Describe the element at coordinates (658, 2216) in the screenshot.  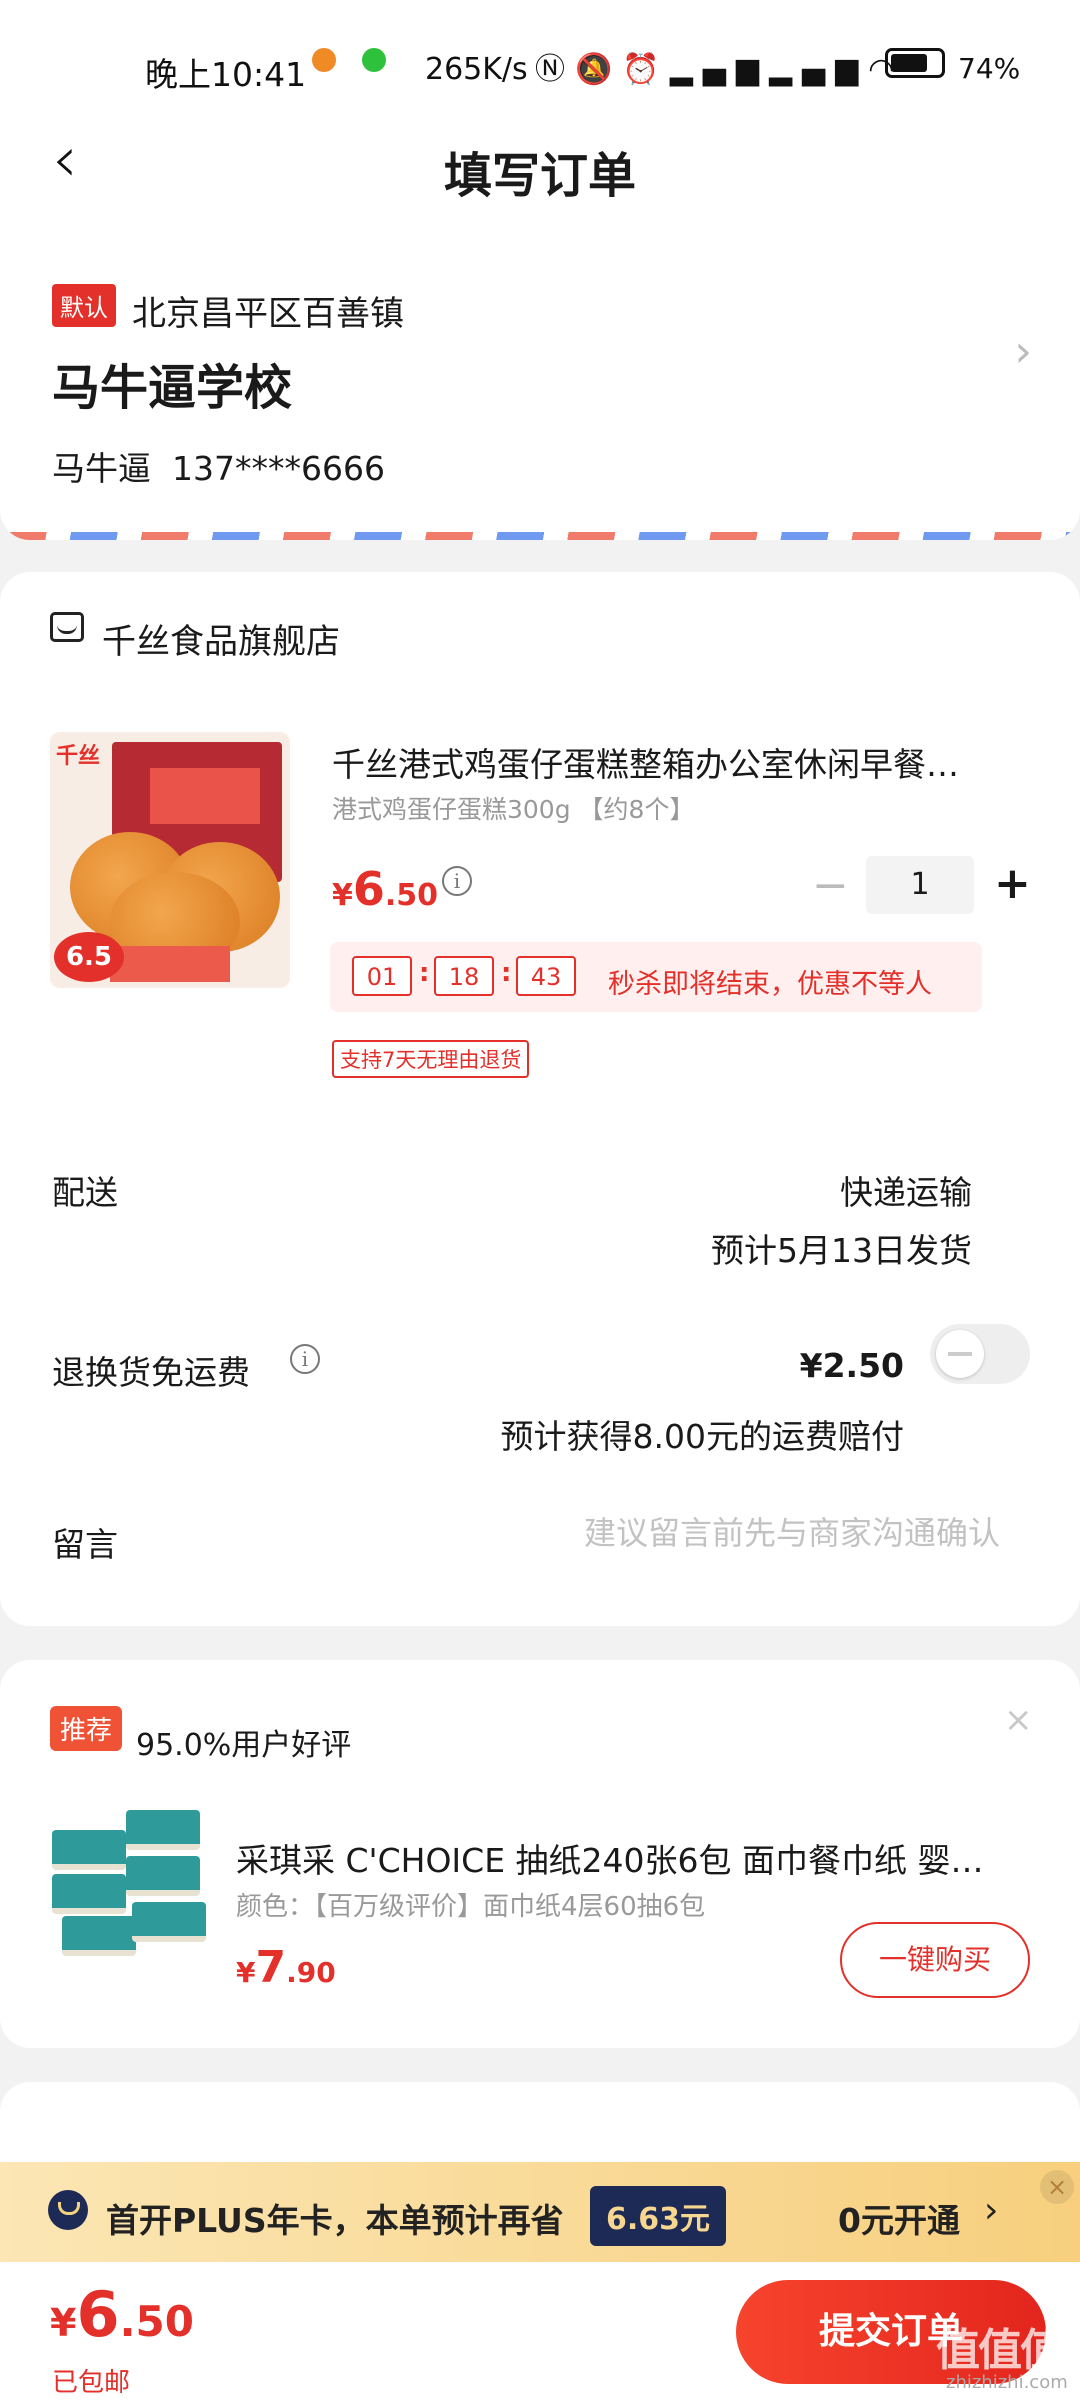
I see `plus-save-amount: 6.63元` at that location.